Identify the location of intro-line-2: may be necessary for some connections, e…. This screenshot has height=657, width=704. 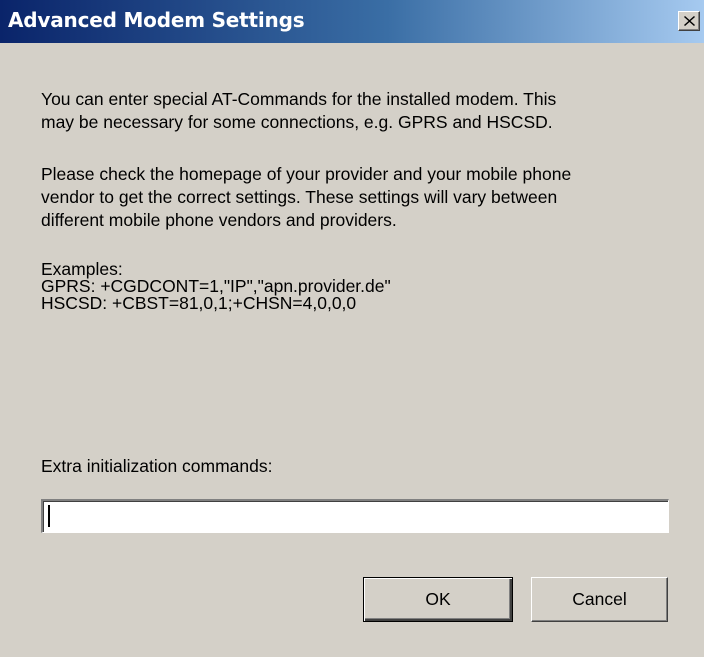
(297, 122).